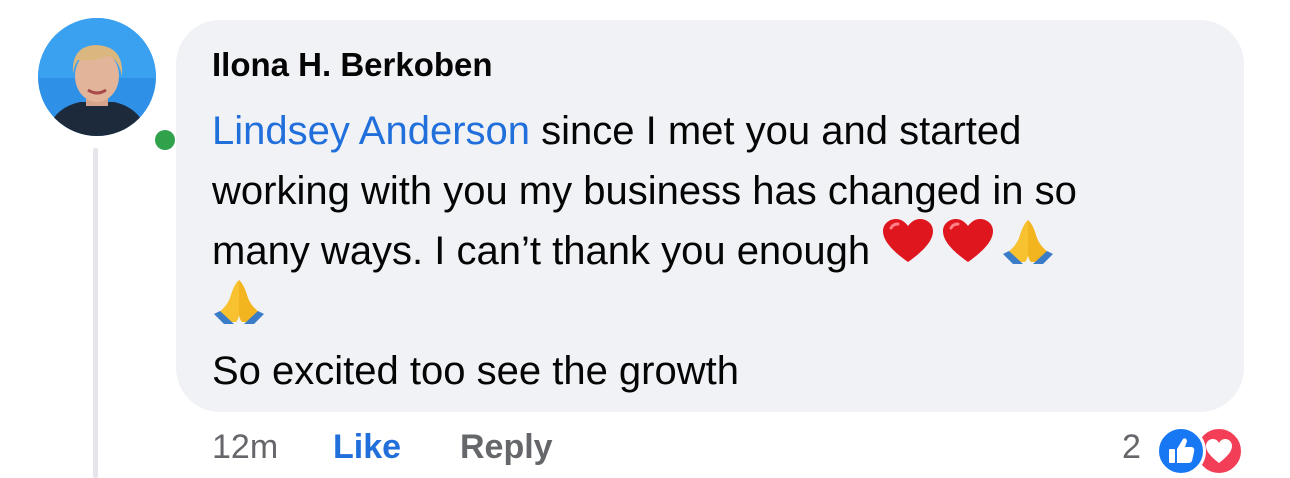 This screenshot has width=1290, height=478. Describe the element at coordinates (352, 65) in the screenshot. I see `comment-author-name: Ilona H. Berkoben` at that location.